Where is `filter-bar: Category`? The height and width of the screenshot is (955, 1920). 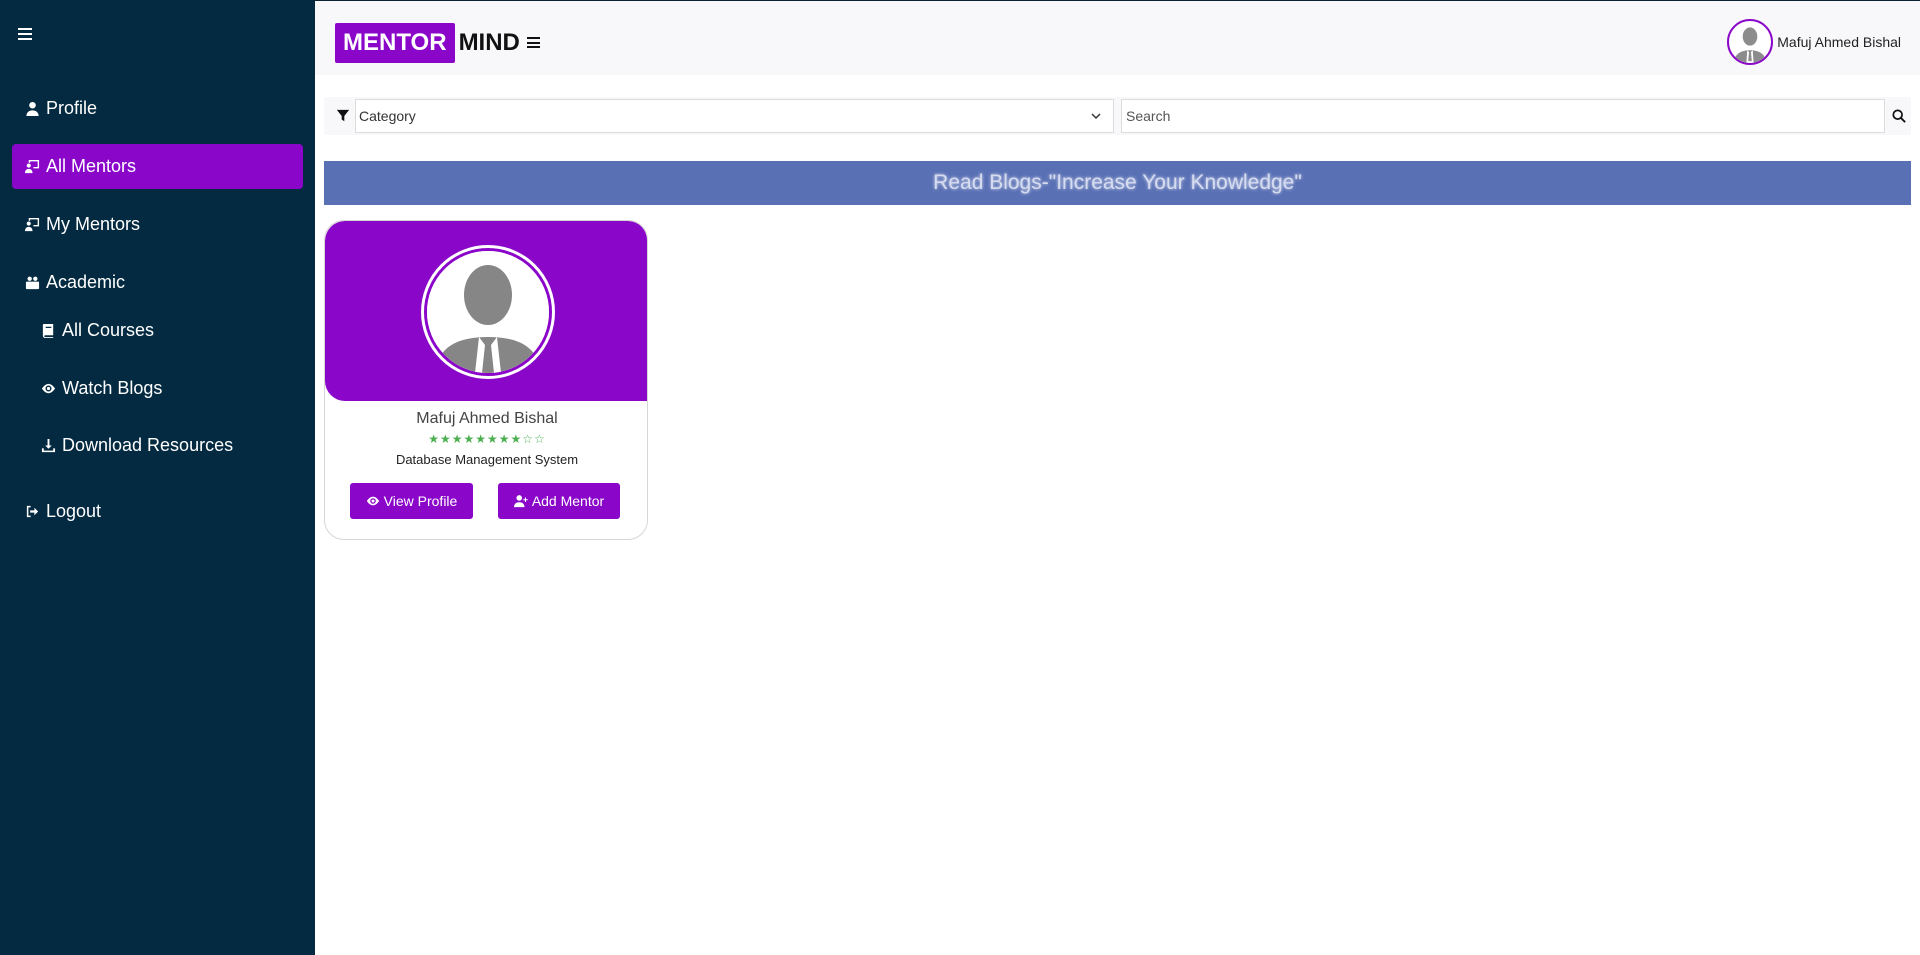 filter-bar: Category is located at coordinates (1117, 116).